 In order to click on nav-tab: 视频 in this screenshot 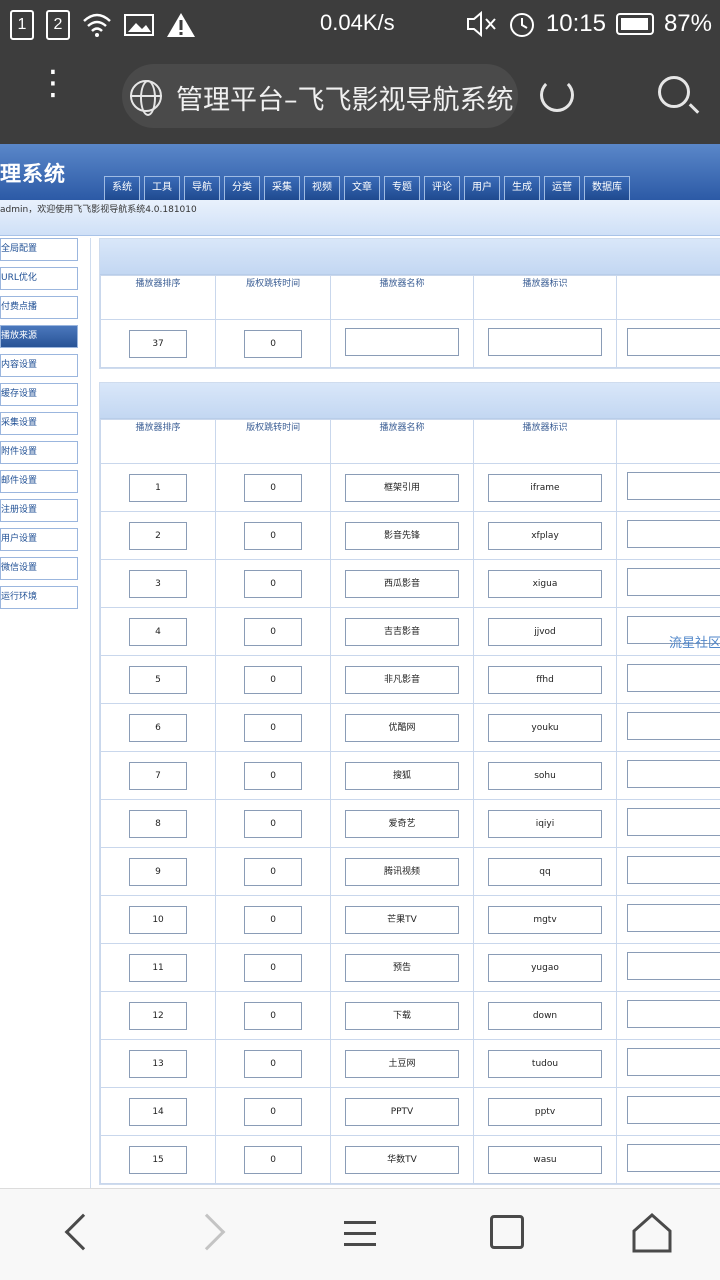, I will do `click(322, 188)`.